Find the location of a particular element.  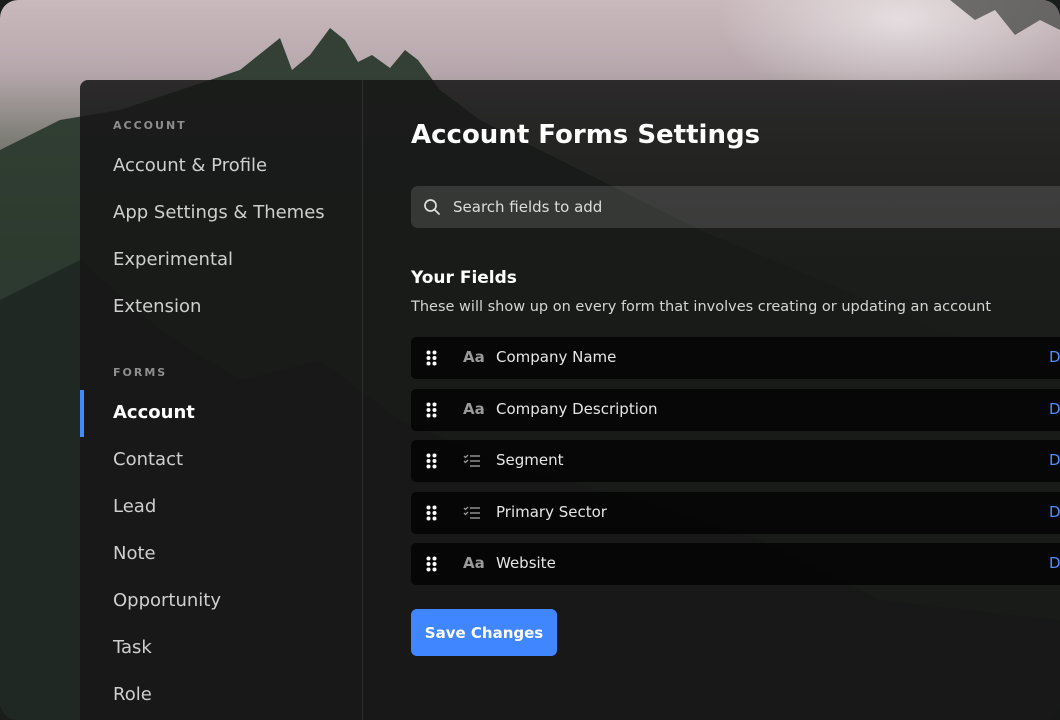

field-row-primary-sector: Primary Sector D is located at coordinates (735, 513).